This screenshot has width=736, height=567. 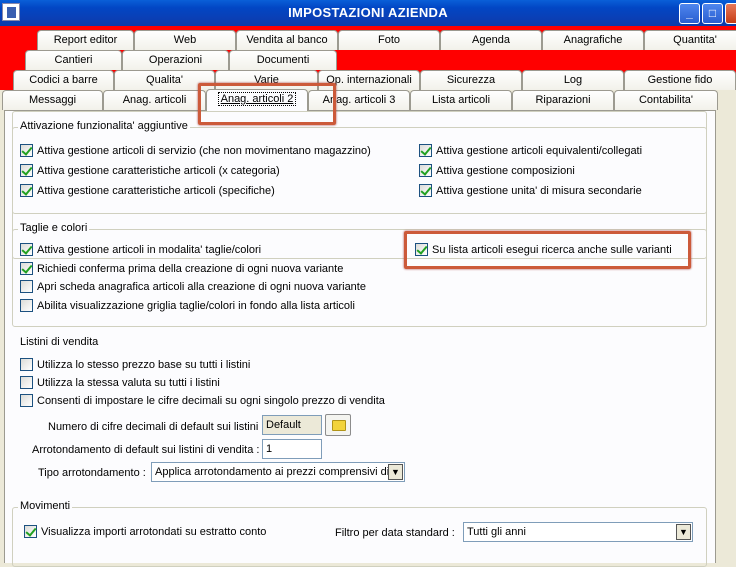 What do you see at coordinates (593, 40) in the screenshot?
I see `tab-anagrafiche: Anagrafiche` at bounding box center [593, 40].